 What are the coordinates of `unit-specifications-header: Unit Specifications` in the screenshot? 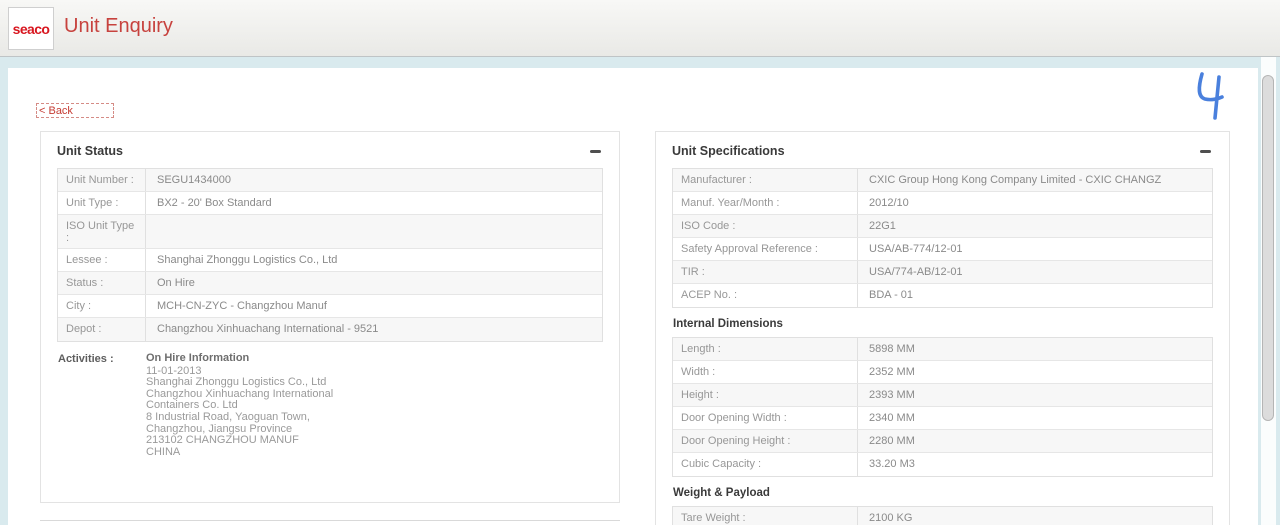 It's located at (942, 151).